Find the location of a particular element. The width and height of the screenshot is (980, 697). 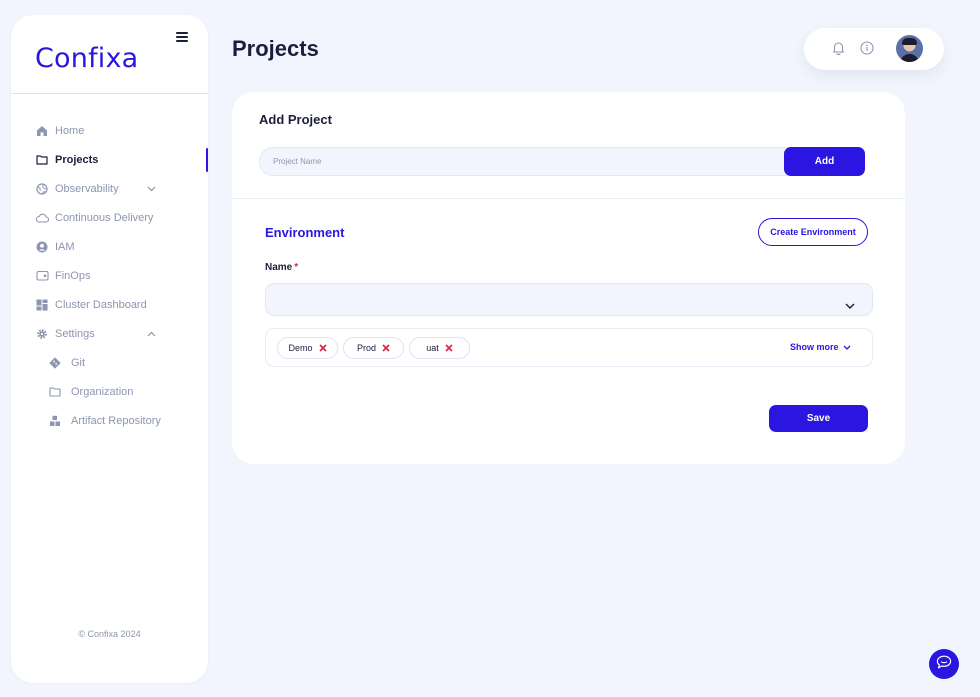

boxes-icon is located at coordinates (55, 421).